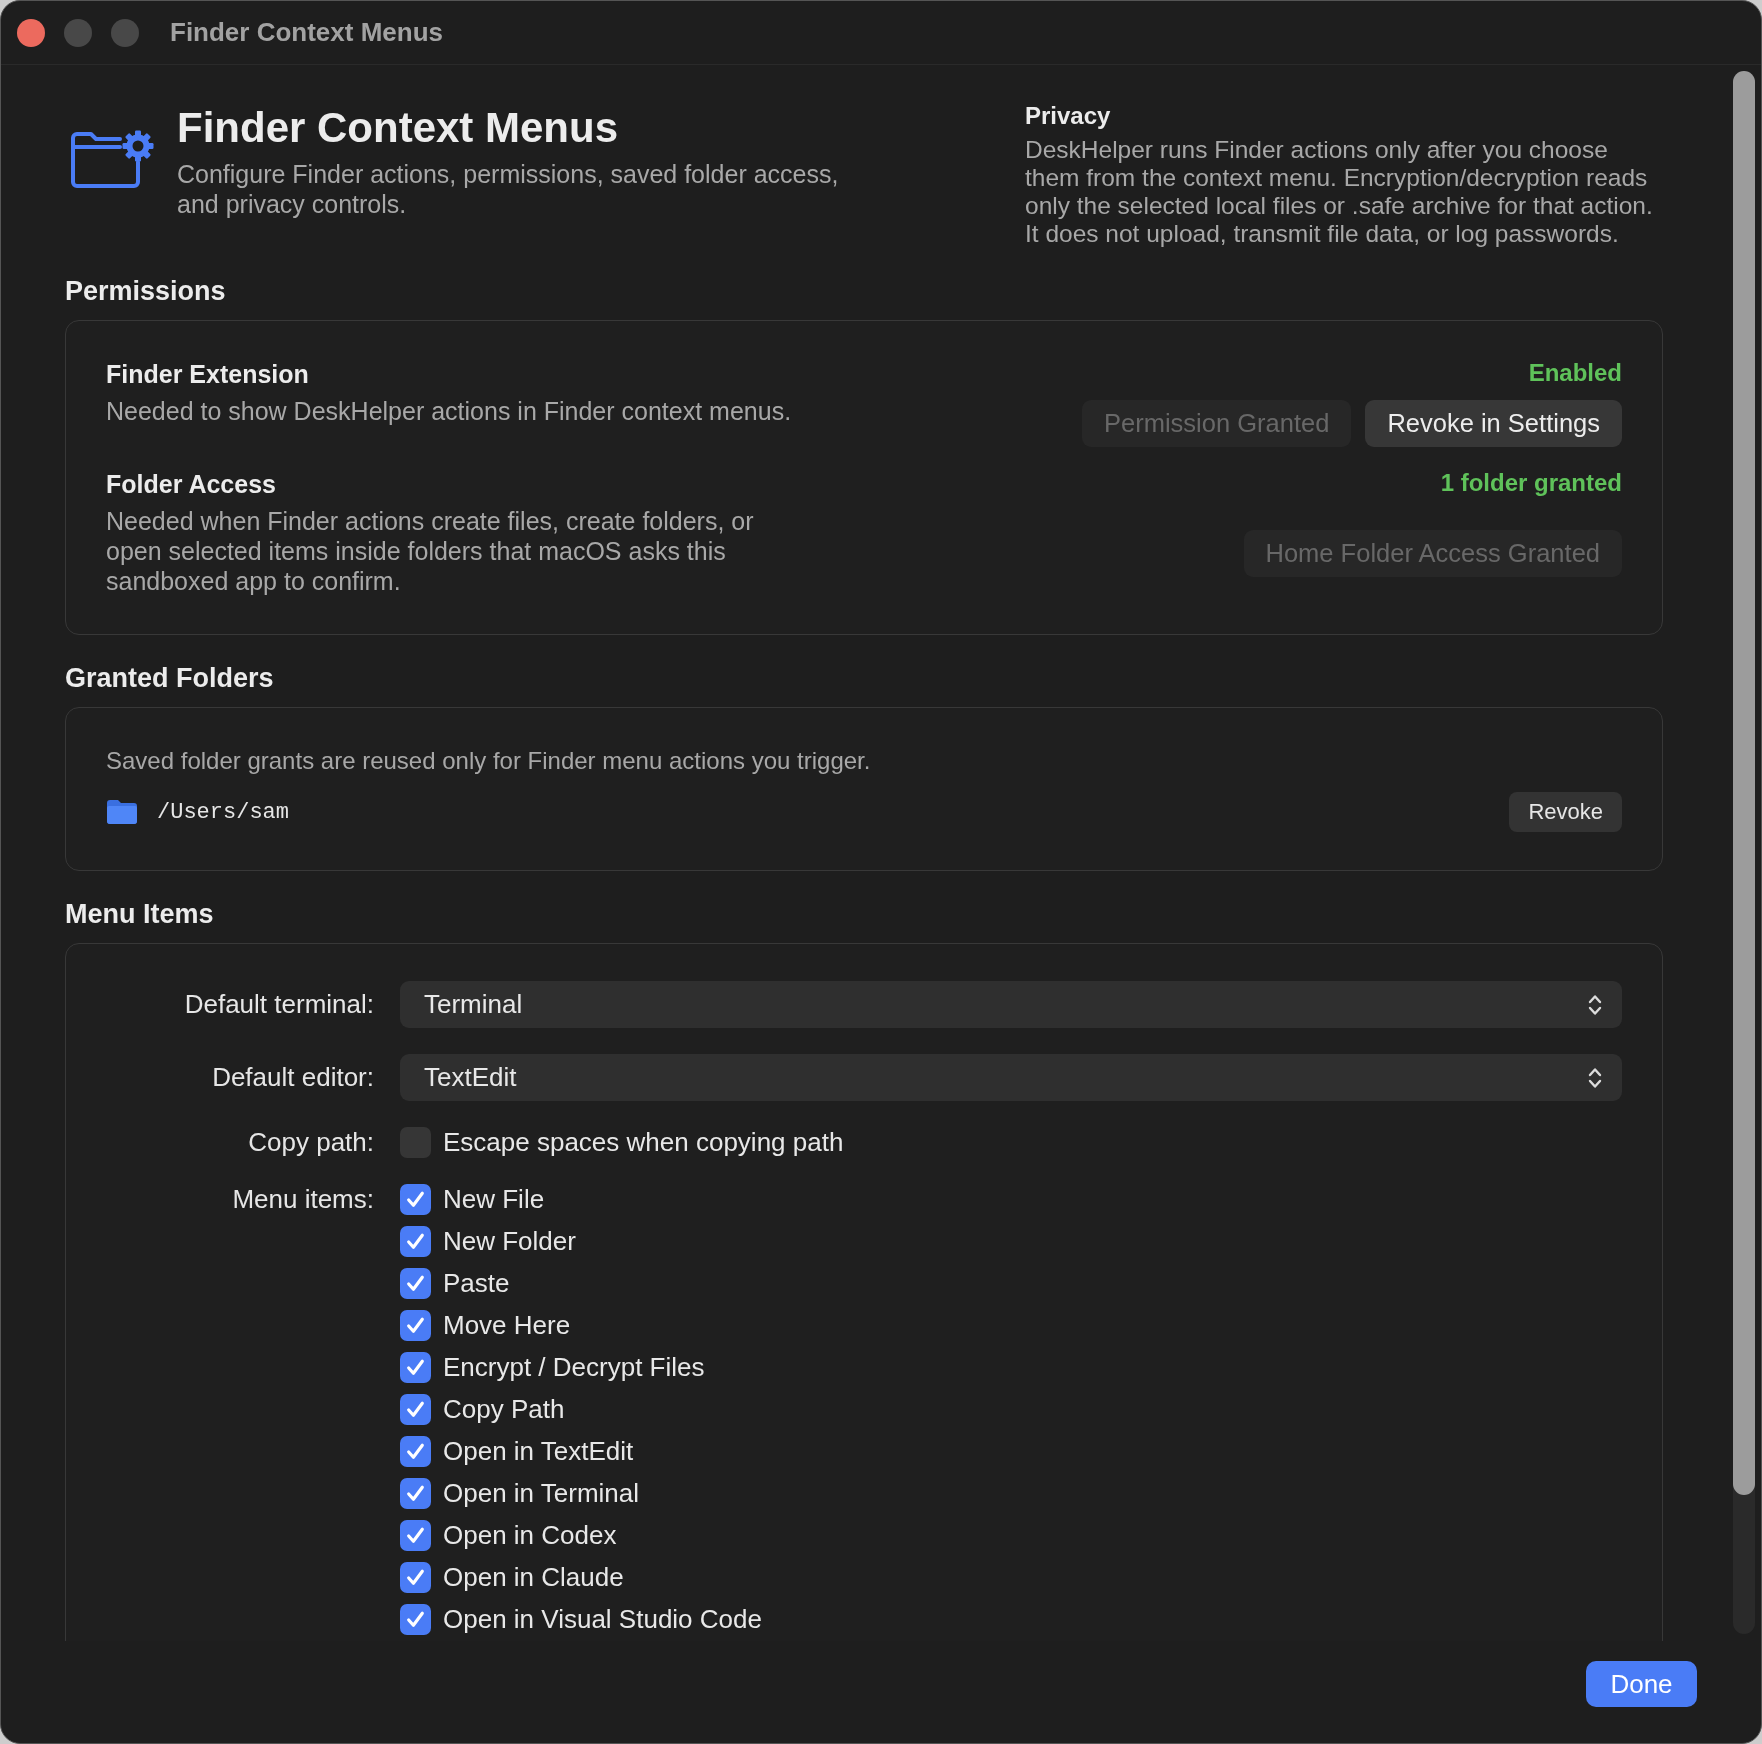 This screenshot has width=1762, height=1744. What do you see at coordinates (208, 374) in the screenshot?
I see `permission-title: Finder Extension` at bounding box center [208, 374].